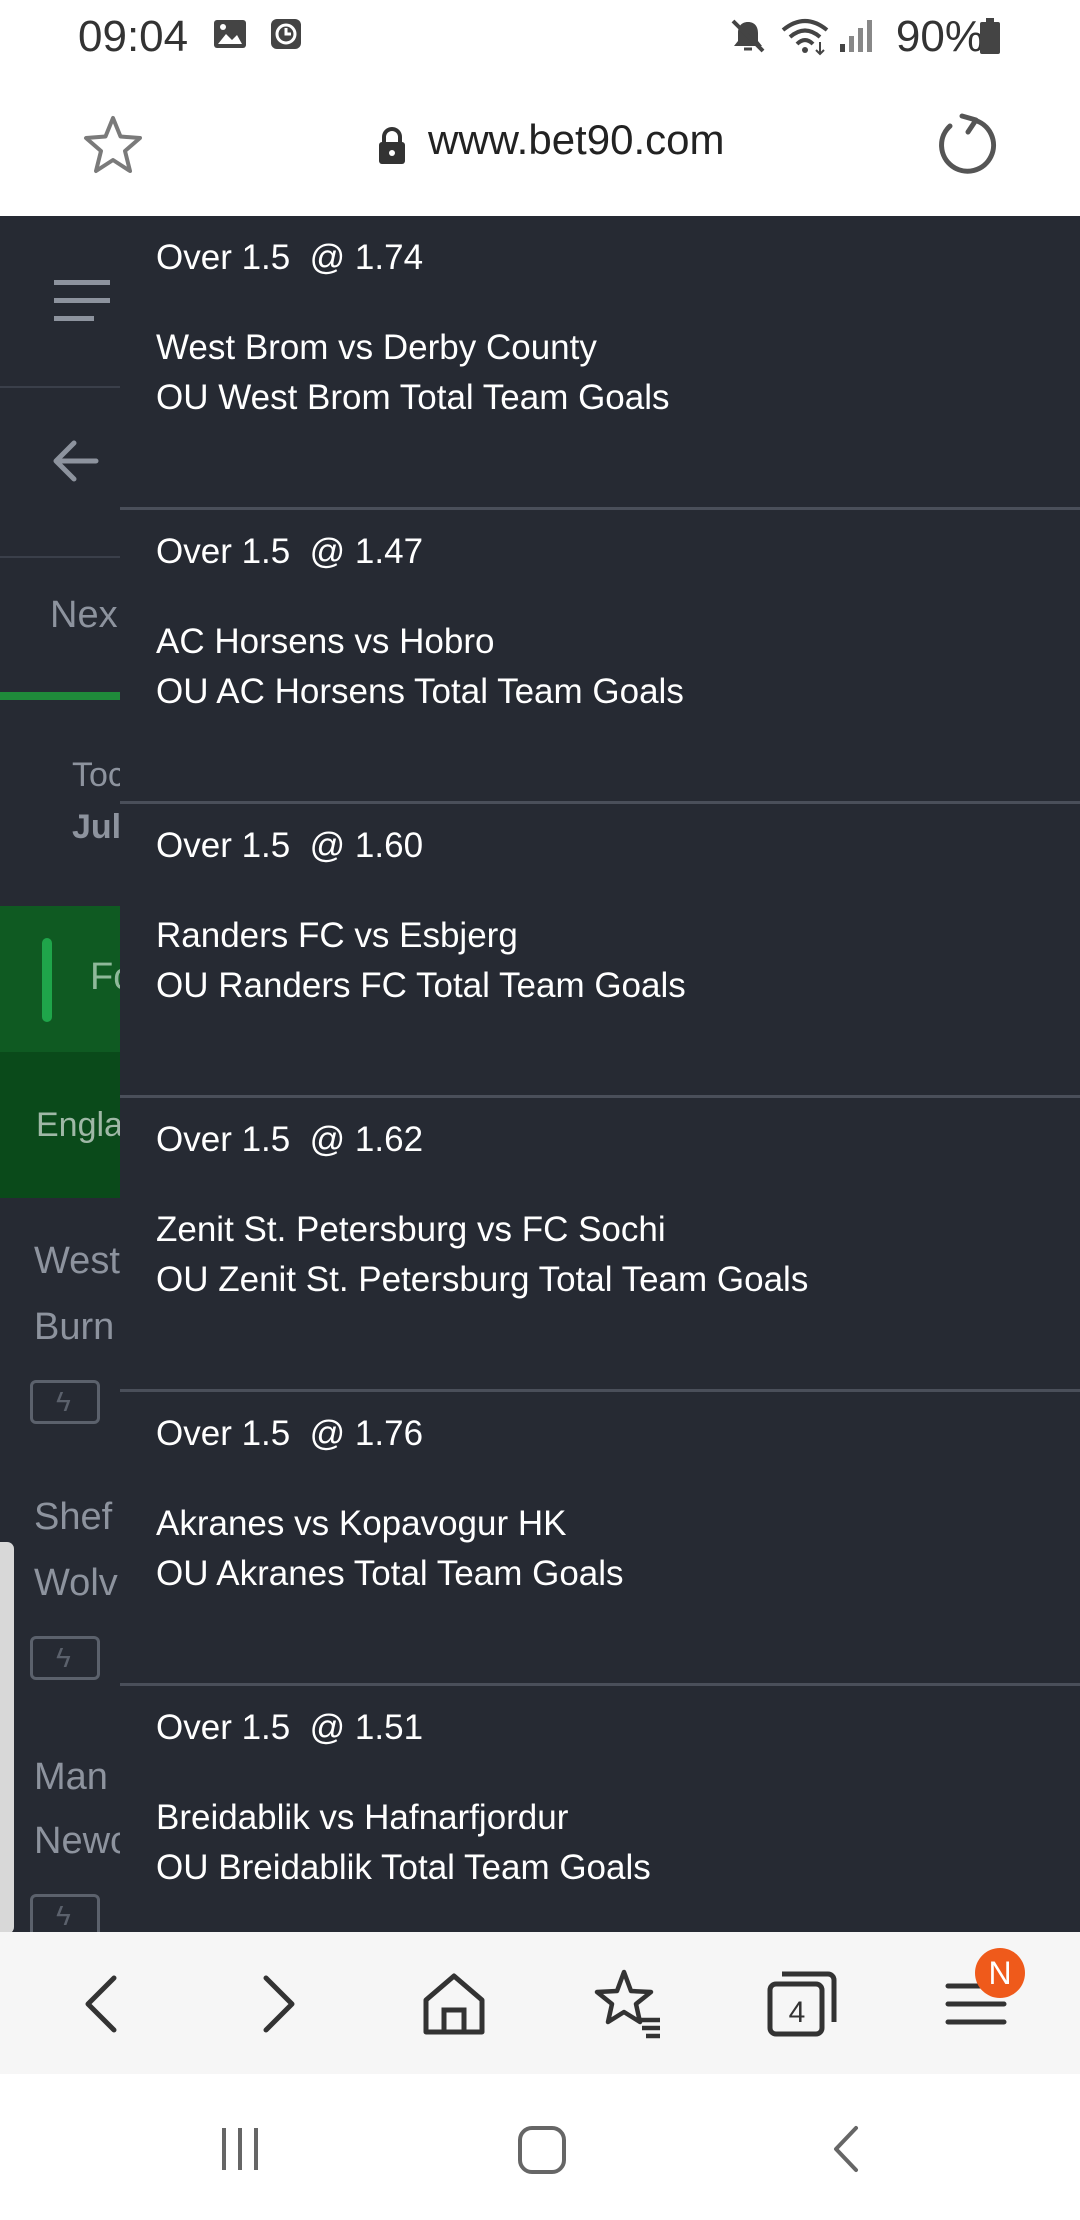  Describe the element at coordinates (60, 696) in the screenshot. I see `active-tab-indicator` at that location.